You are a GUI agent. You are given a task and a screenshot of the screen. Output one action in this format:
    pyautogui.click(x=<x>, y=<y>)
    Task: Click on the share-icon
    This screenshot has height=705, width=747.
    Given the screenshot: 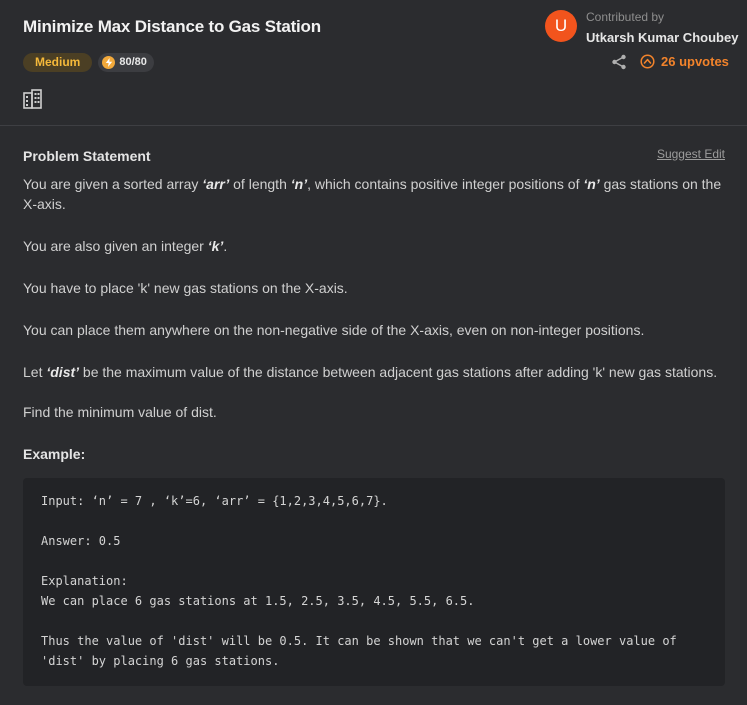 What is the action you would take?
    pyautogui.click(x=619, y=62)
    